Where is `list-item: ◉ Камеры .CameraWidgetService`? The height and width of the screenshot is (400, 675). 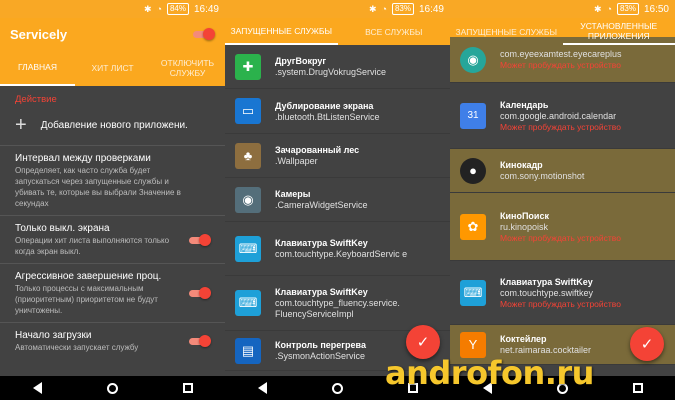
list-item: ◉ Камеры .CameraWidgetService is located at coordinates (337, 200).